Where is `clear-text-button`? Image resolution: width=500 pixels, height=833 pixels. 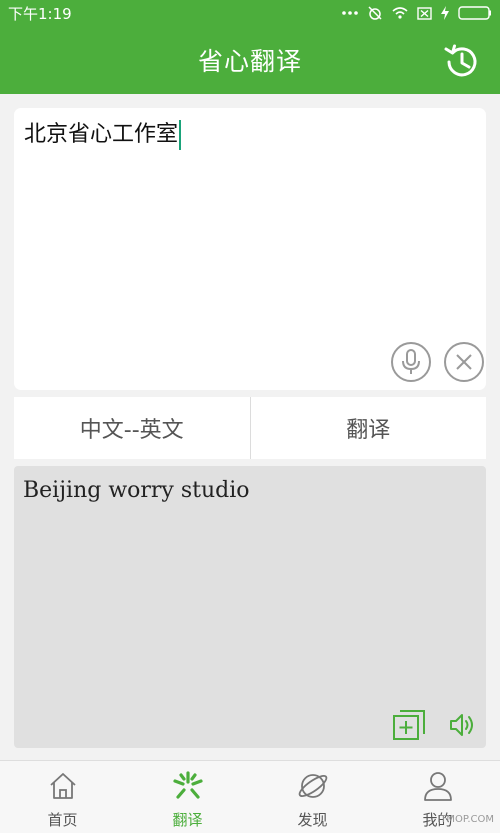 clear-text-button is located at coordinates (464, 362).